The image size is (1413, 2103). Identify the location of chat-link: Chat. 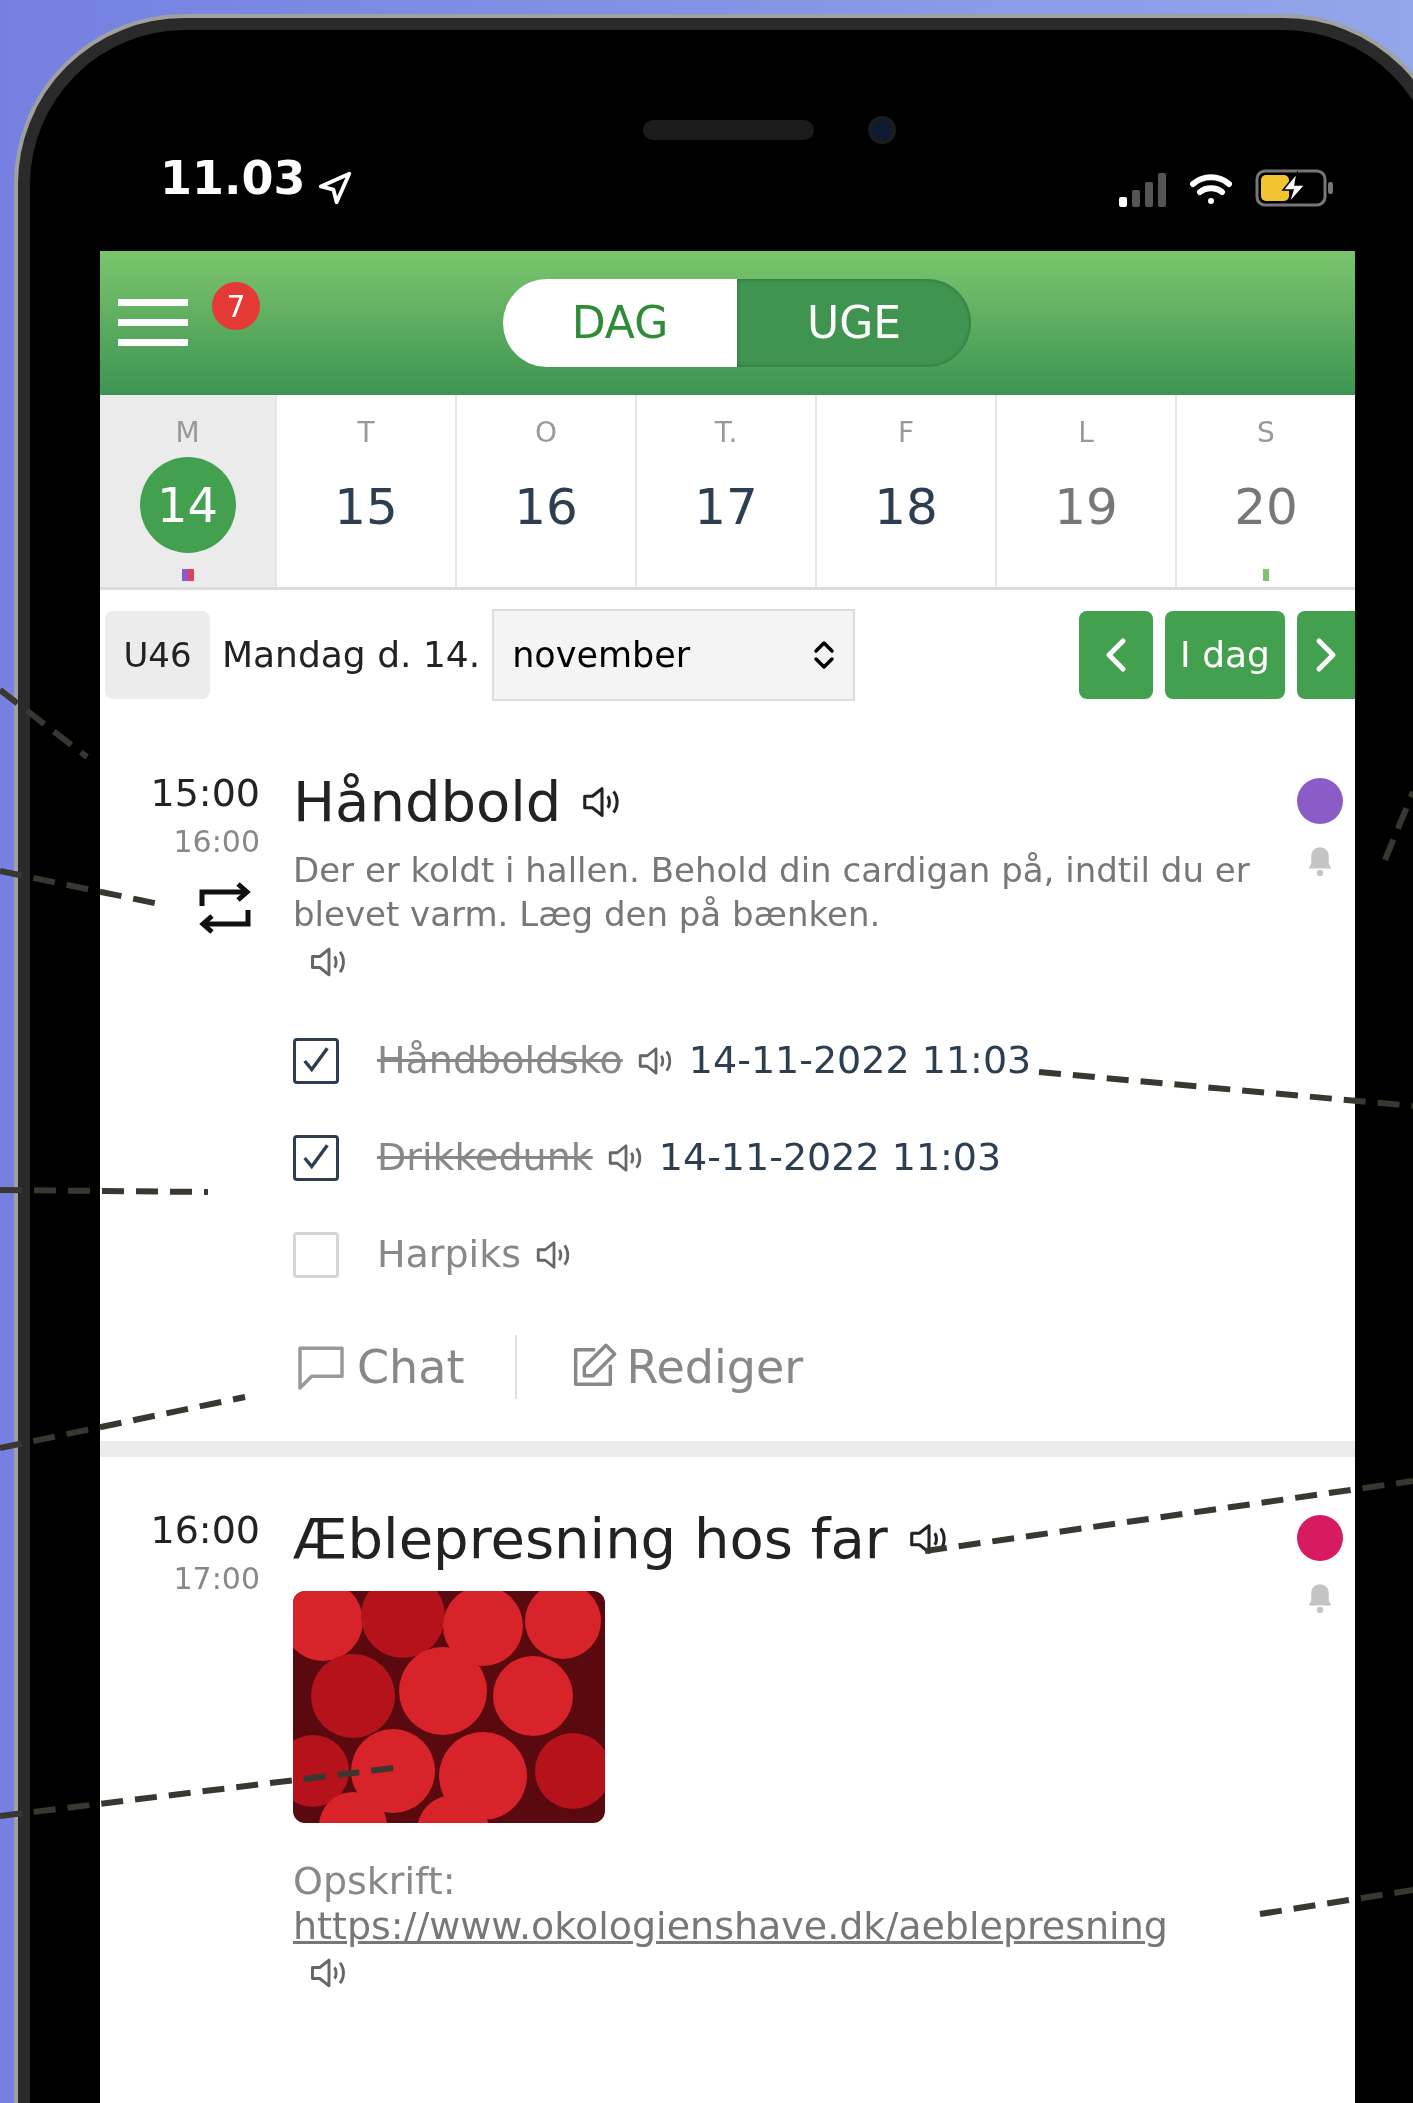
(411, 1367).